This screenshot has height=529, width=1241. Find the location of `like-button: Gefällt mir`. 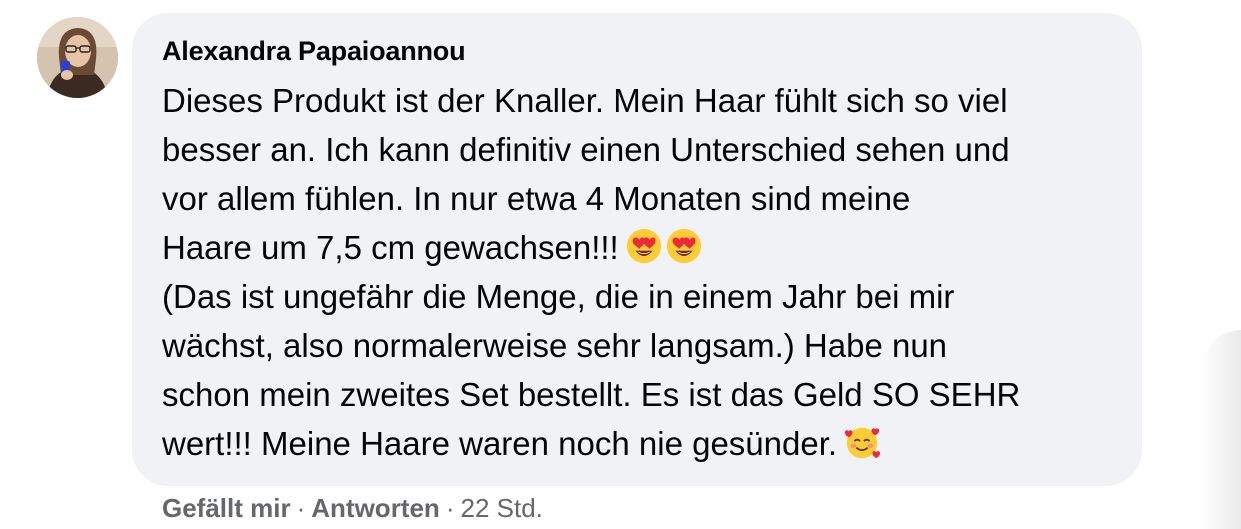

like-button: Gefällt mir is located at coordinates (226, 508).